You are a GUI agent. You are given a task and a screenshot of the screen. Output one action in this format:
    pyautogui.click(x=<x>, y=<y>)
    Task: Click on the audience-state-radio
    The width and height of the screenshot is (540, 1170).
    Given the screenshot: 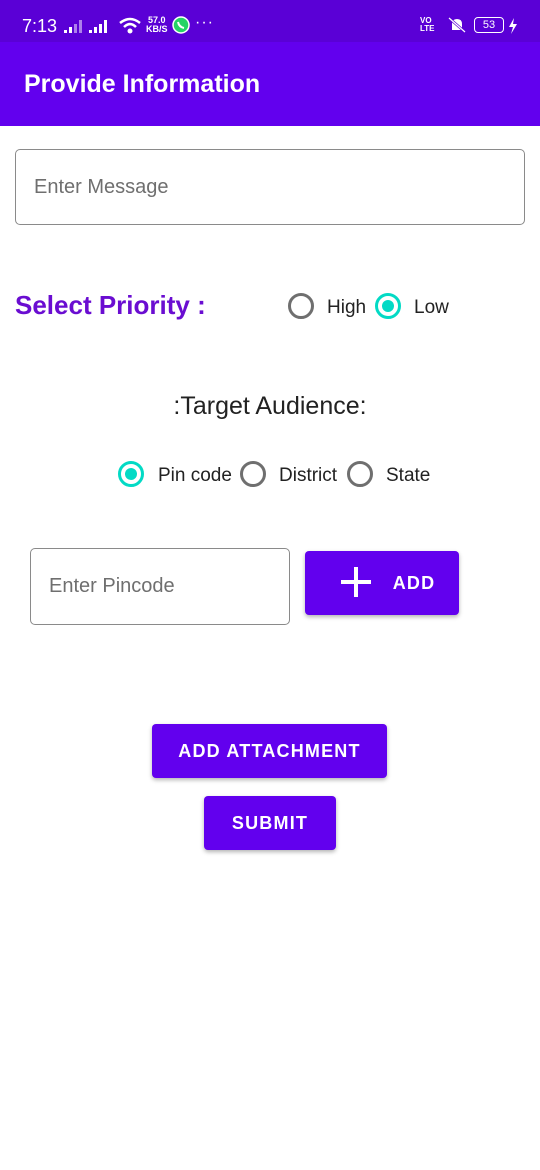 What is the action you would take?
    pyautogui.click(x=360, y=474)
    